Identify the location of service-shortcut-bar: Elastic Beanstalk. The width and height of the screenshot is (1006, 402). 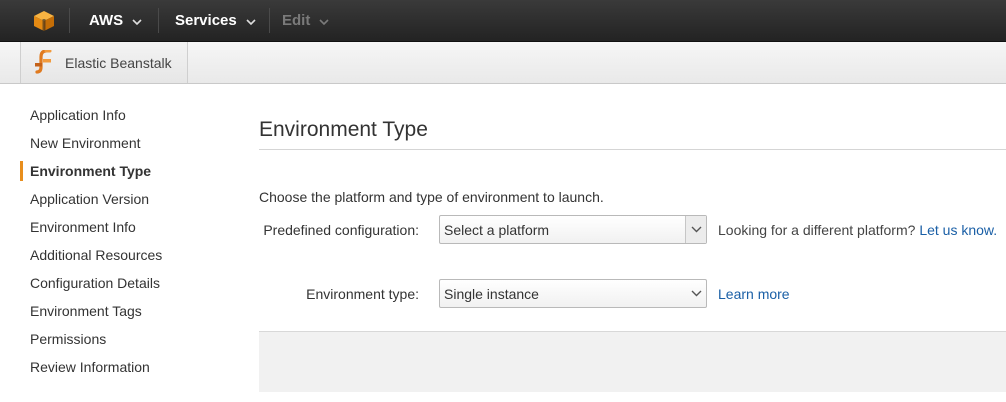
(503, 63).